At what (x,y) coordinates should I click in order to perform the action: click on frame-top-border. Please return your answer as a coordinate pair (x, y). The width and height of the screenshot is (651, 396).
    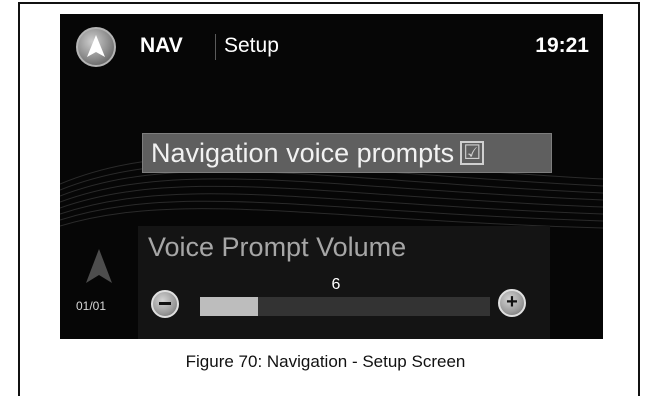
    Looking at the image, I should click on (328, 3).